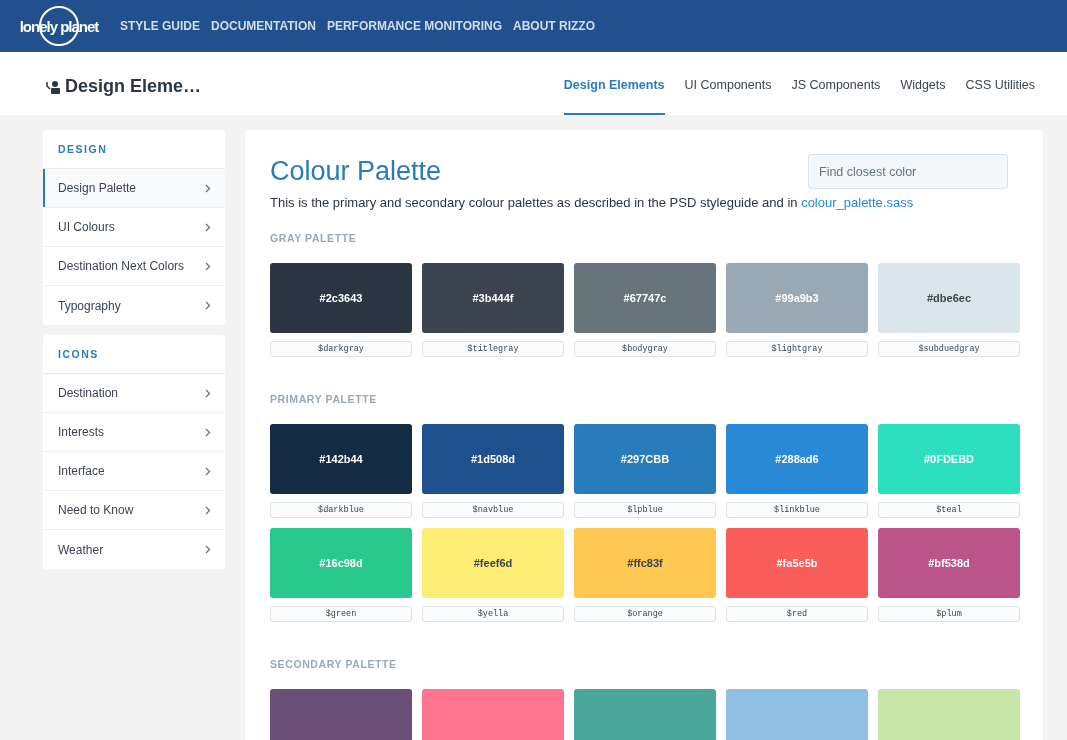 This screenshot has width=1067, height=740. What do you see at coordinates (97, 188) in the screenshot?
I see `sidebar-item-label: Design Palette` at bounding box center [97, 188].